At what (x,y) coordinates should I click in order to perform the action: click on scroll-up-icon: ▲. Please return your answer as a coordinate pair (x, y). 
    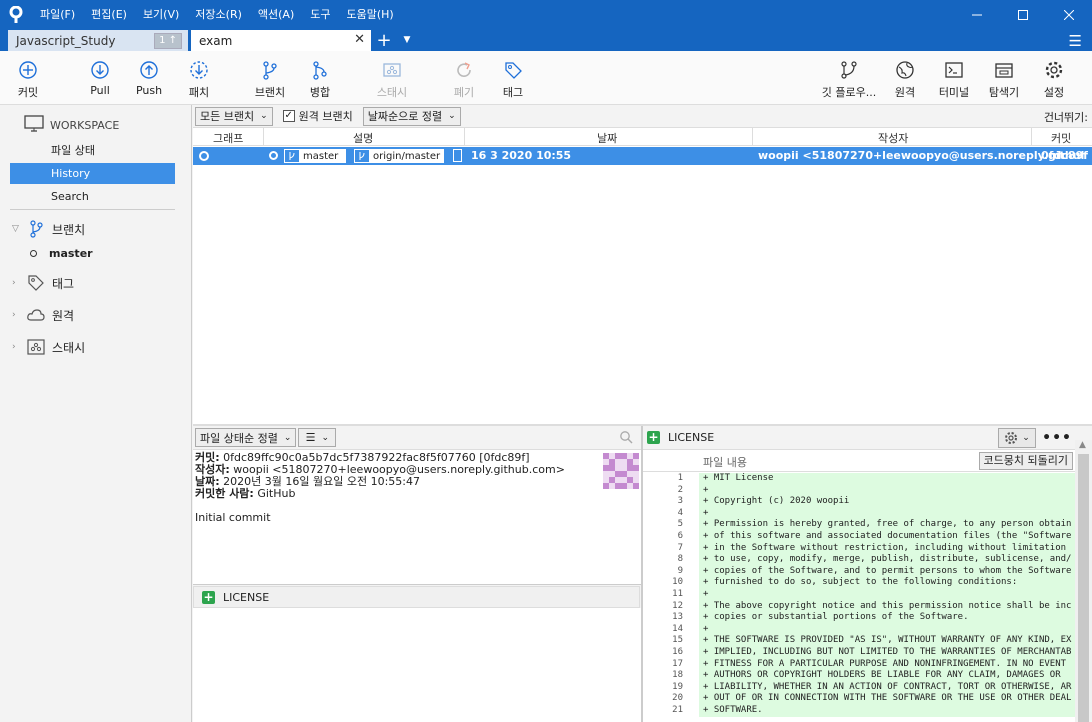
    Looking at the image, I should click on (1082, 445).